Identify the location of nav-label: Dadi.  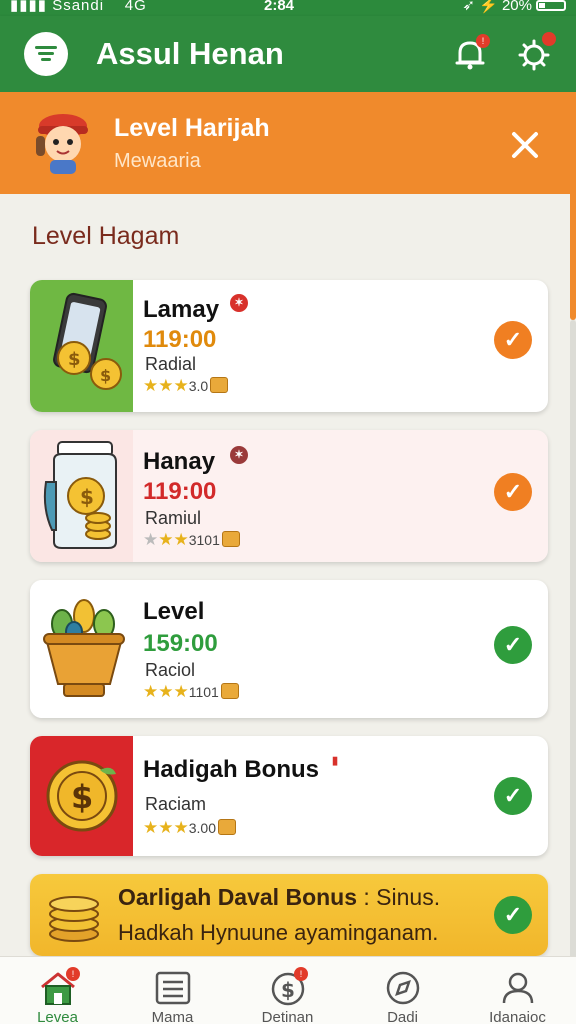
(402, 1016).